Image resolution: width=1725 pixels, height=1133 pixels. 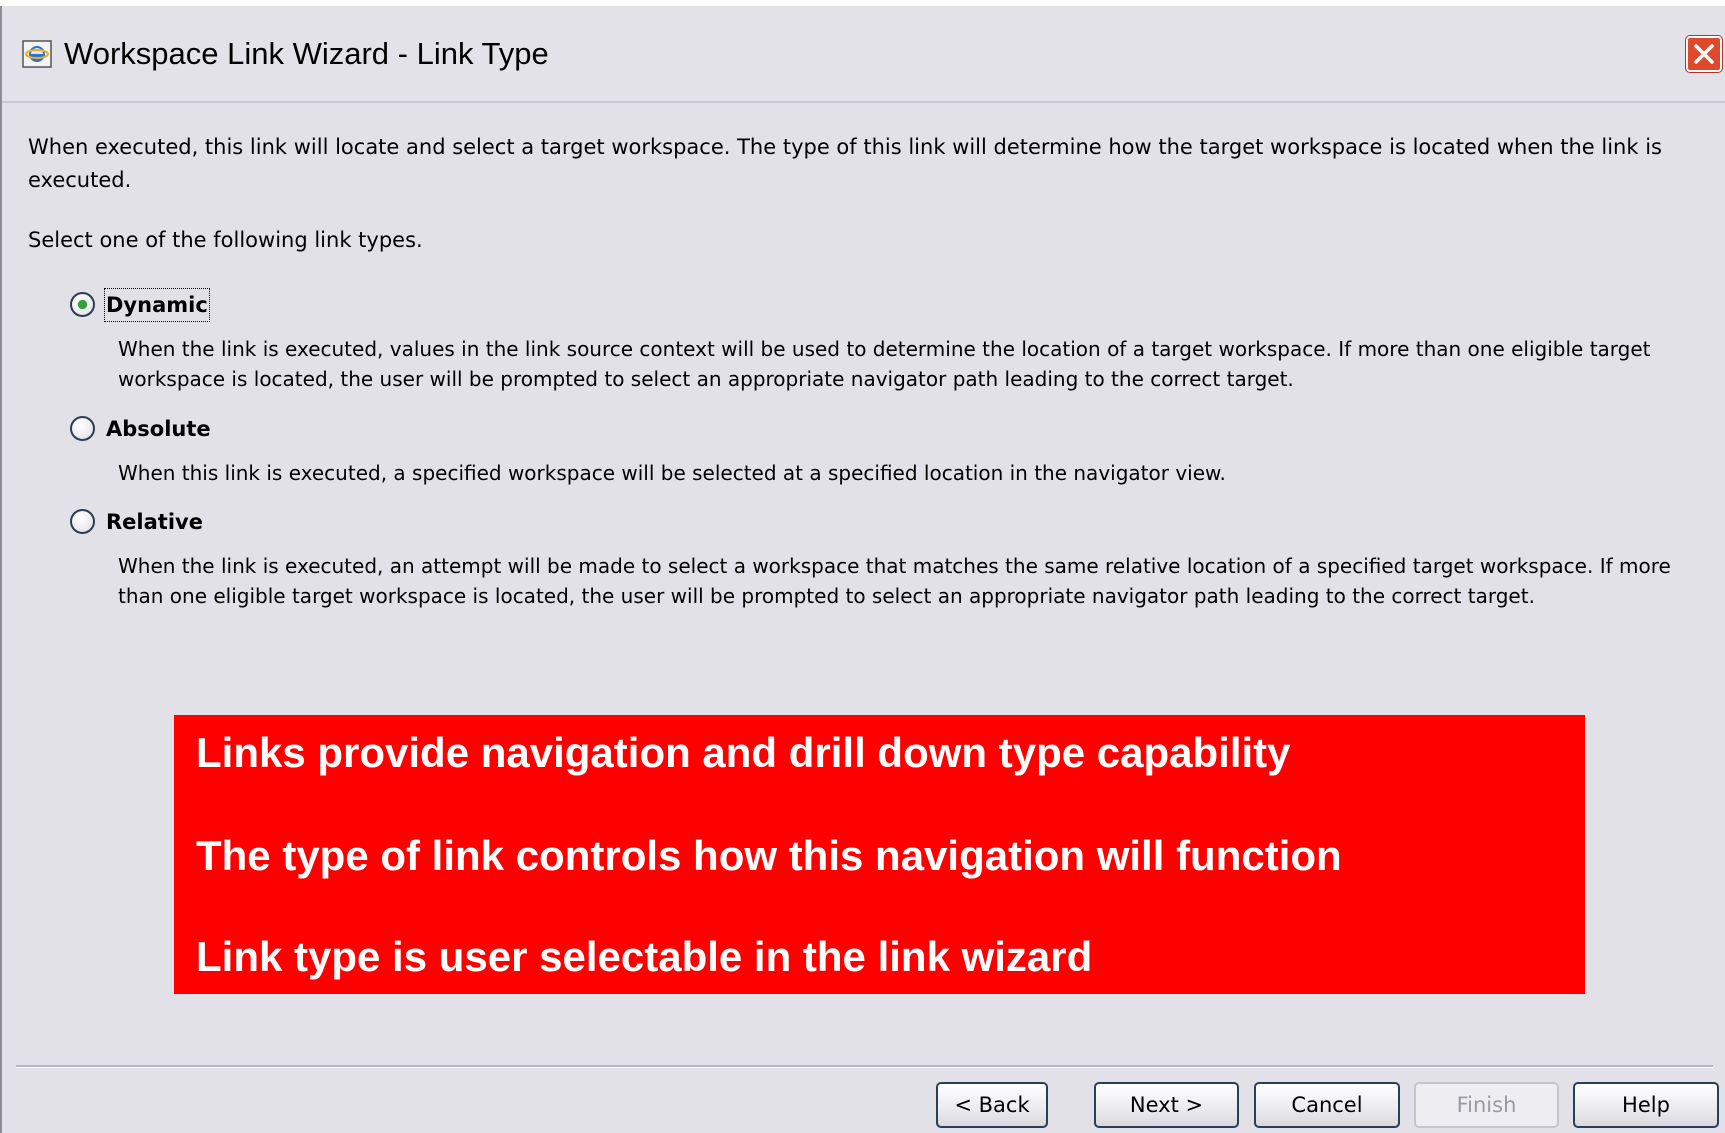 I want to click on window-title: Workspace Link Wizard - Link Type, so click(x=306, y=53).